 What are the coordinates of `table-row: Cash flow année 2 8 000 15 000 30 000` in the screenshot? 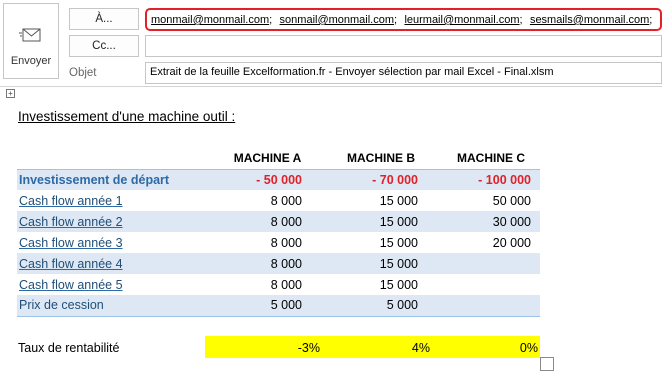 It's located at (278, 221).